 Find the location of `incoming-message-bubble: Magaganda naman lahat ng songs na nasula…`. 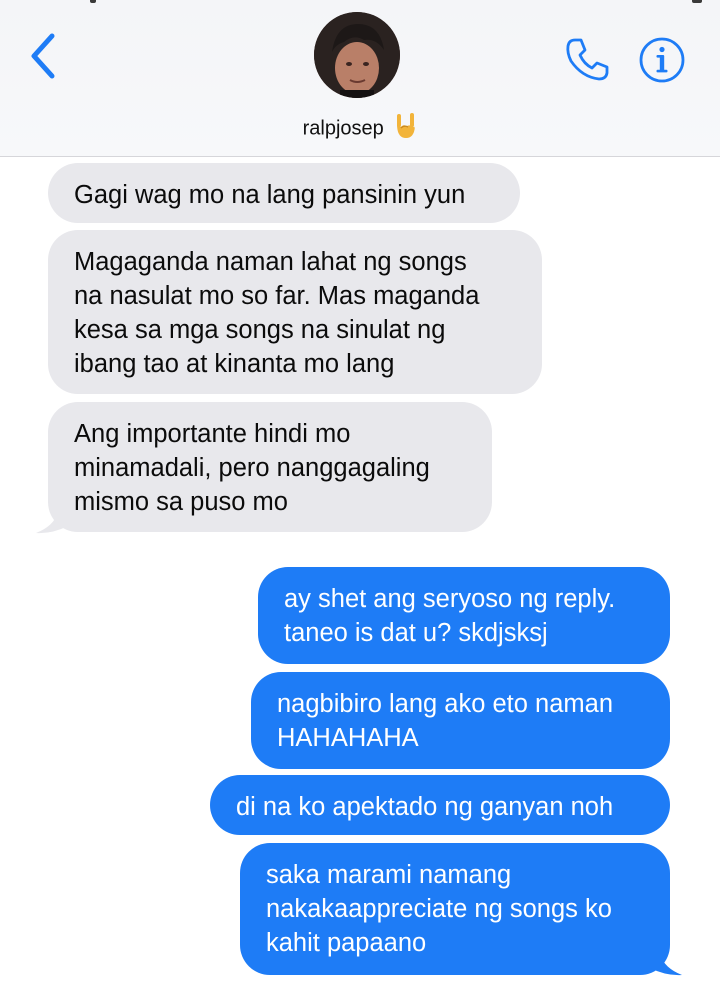

incoming-message-bubble: Magaganda naman lahat ng songs na nasula… is located at coordinates (295, 312).